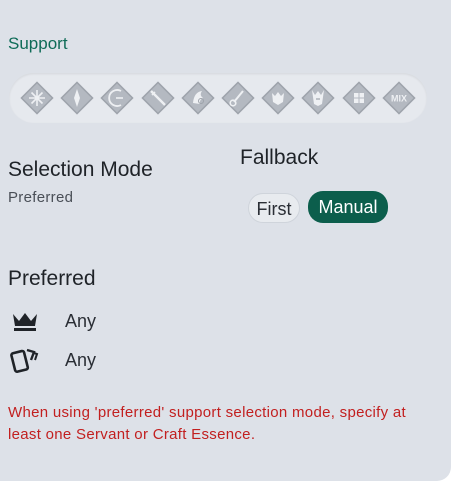 The image size is (451, 481). What do you see at coordinates (37, 98) in the screenshot?
I see `saber-icon` at bounding box center [37, 98].